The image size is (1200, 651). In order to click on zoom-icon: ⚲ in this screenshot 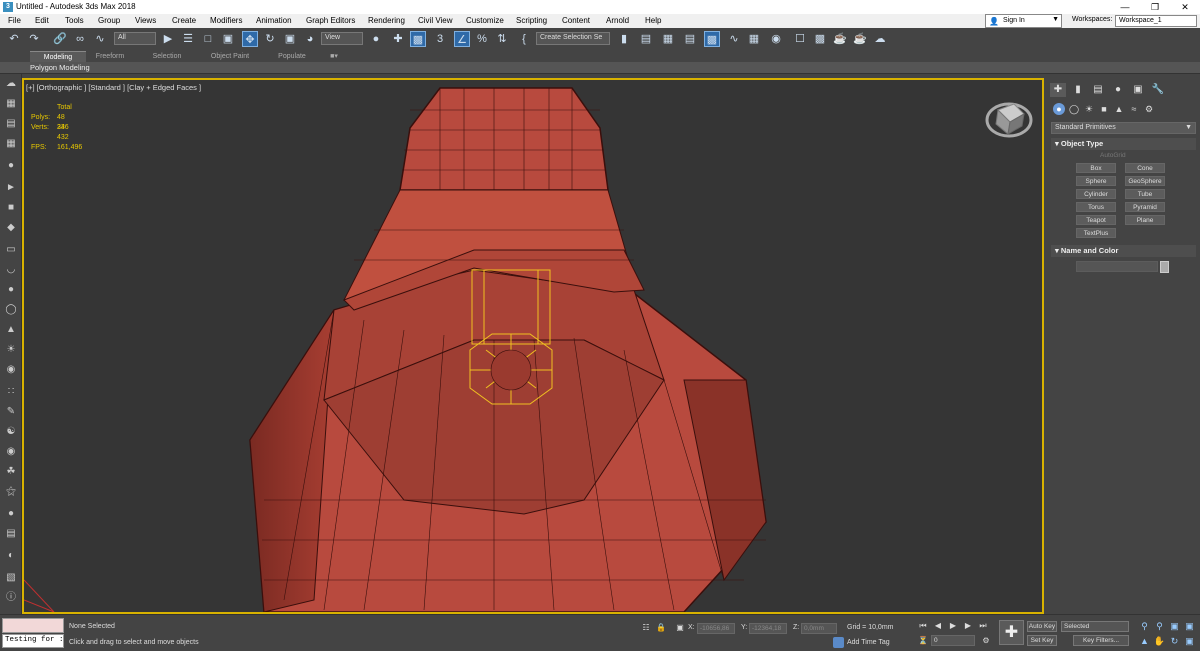, I will do `click(1144, 626)`.